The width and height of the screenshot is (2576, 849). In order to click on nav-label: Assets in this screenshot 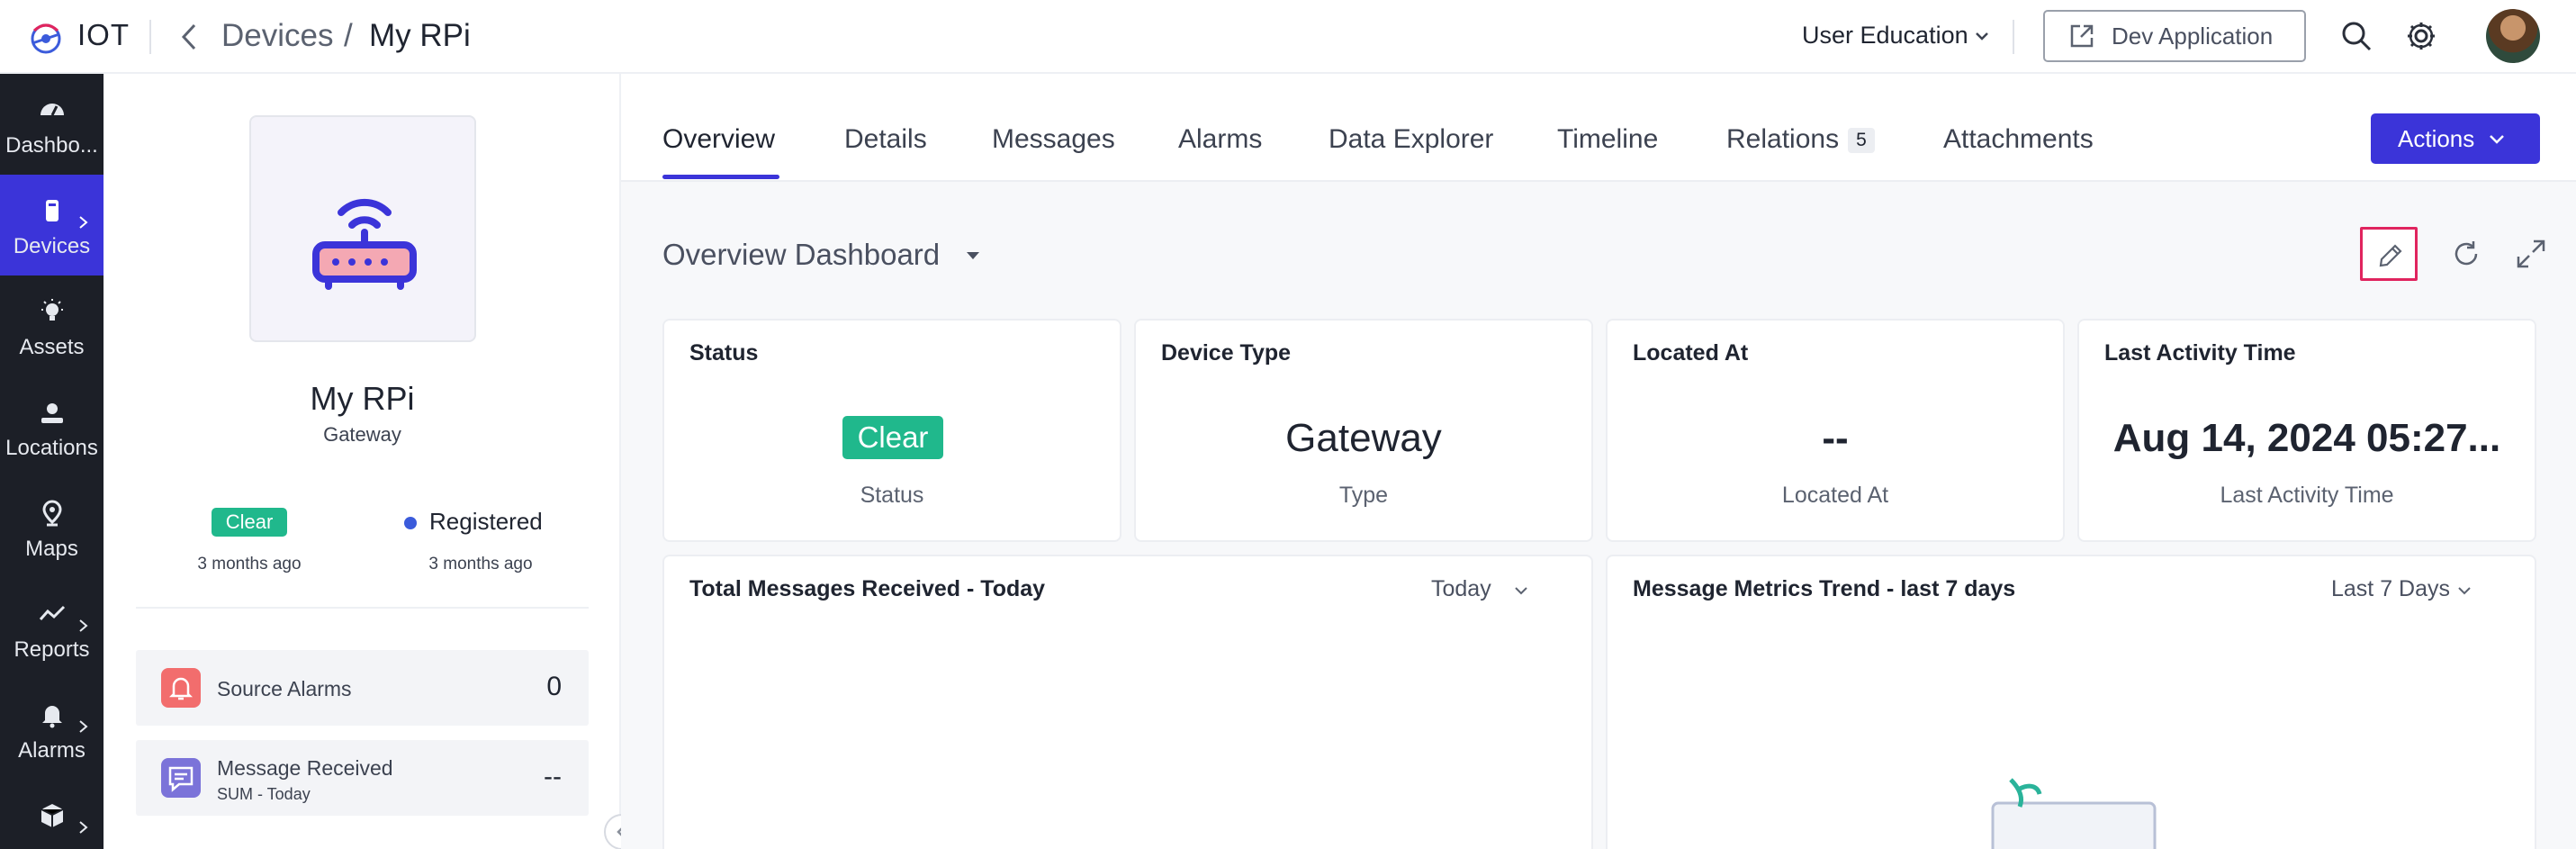, I will do `click(52, 347)`.